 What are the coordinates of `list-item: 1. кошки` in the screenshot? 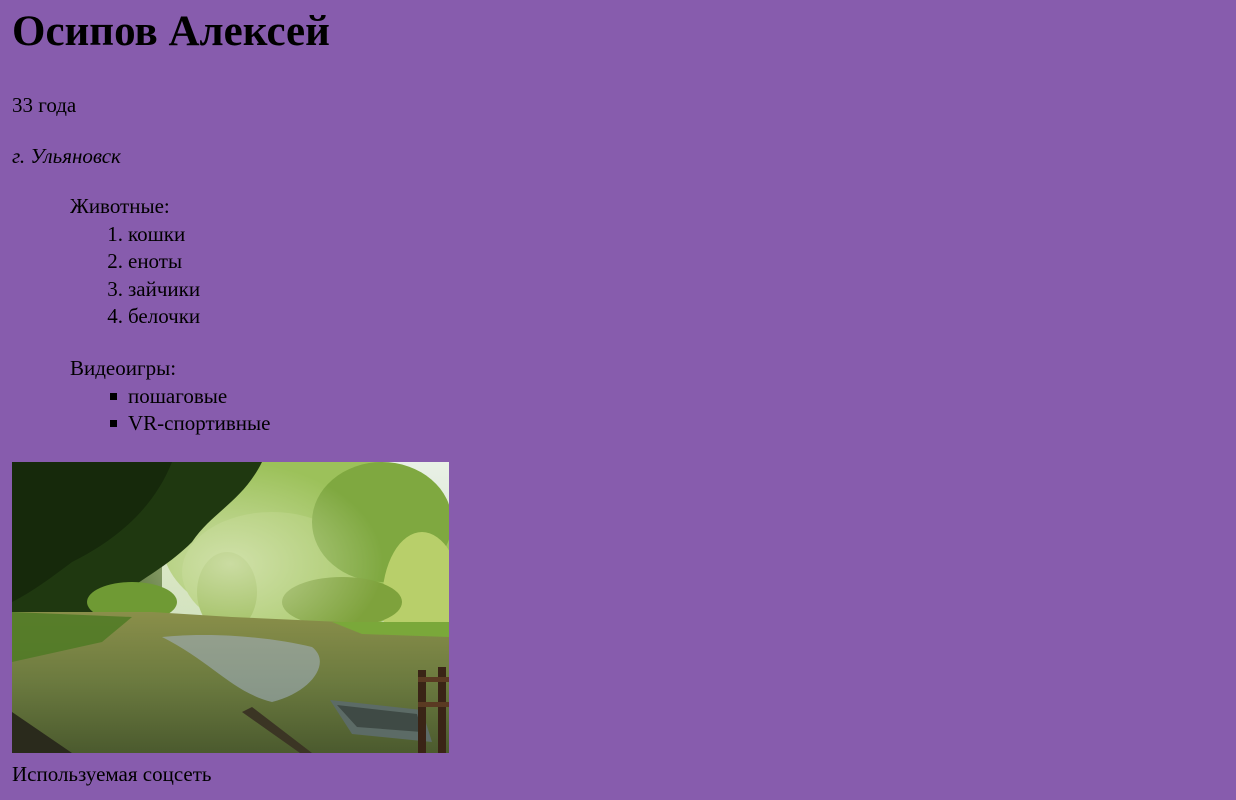 It's located at (135, 235).